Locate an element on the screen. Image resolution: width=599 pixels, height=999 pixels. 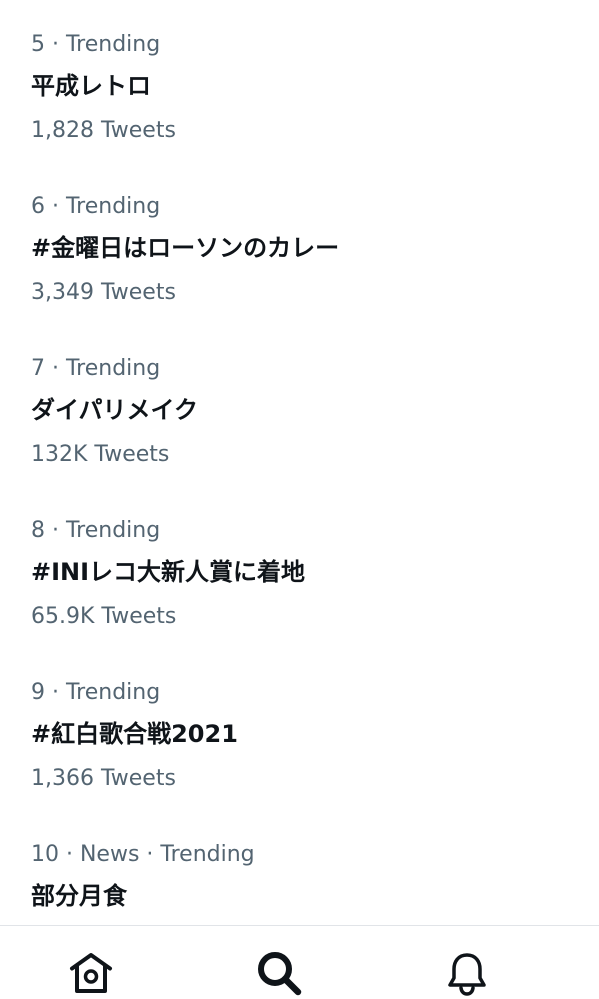
trend-item: 5 · Trending 平成レトロ 1,828 Tweets is located at coordinates (301, 92).